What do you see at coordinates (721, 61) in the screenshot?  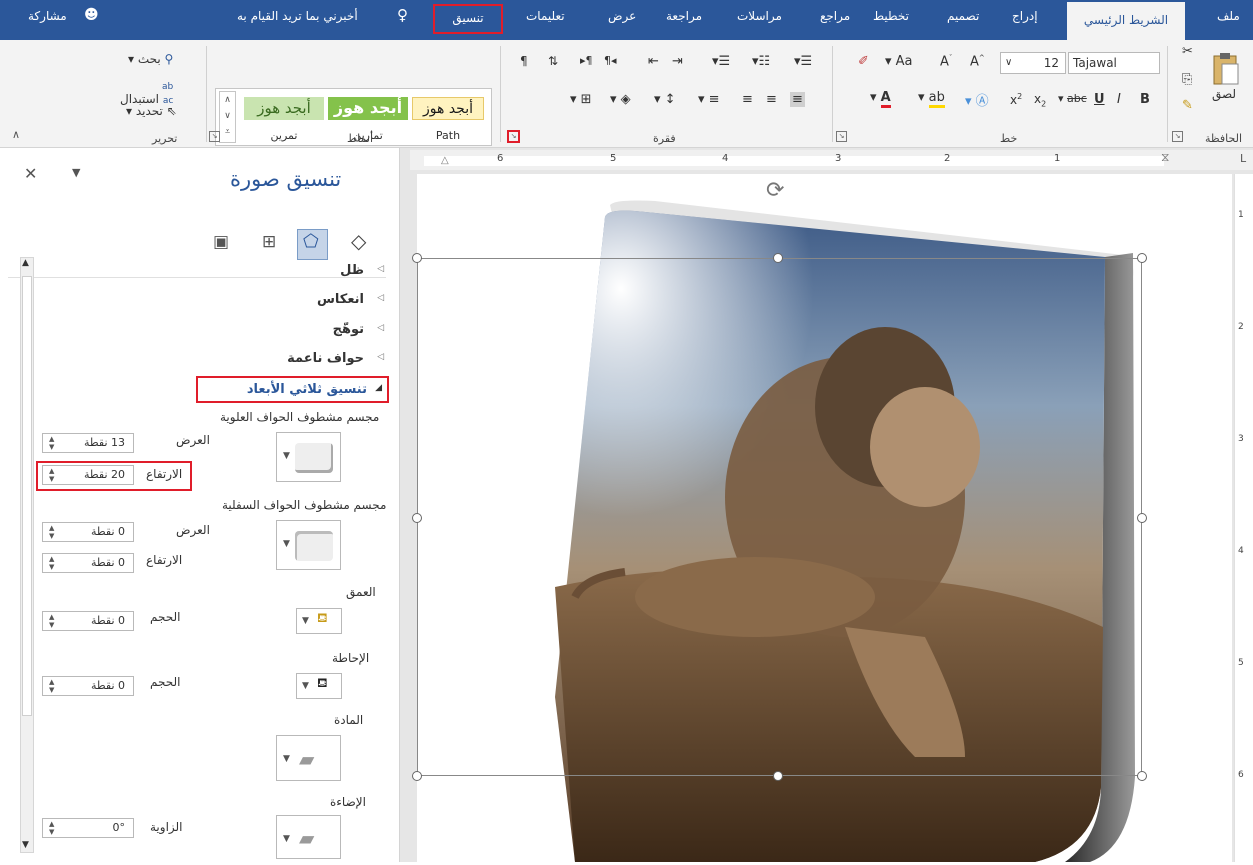 I see `multilevel-list-icon: ▾☰` at bounding box center [721, 61].